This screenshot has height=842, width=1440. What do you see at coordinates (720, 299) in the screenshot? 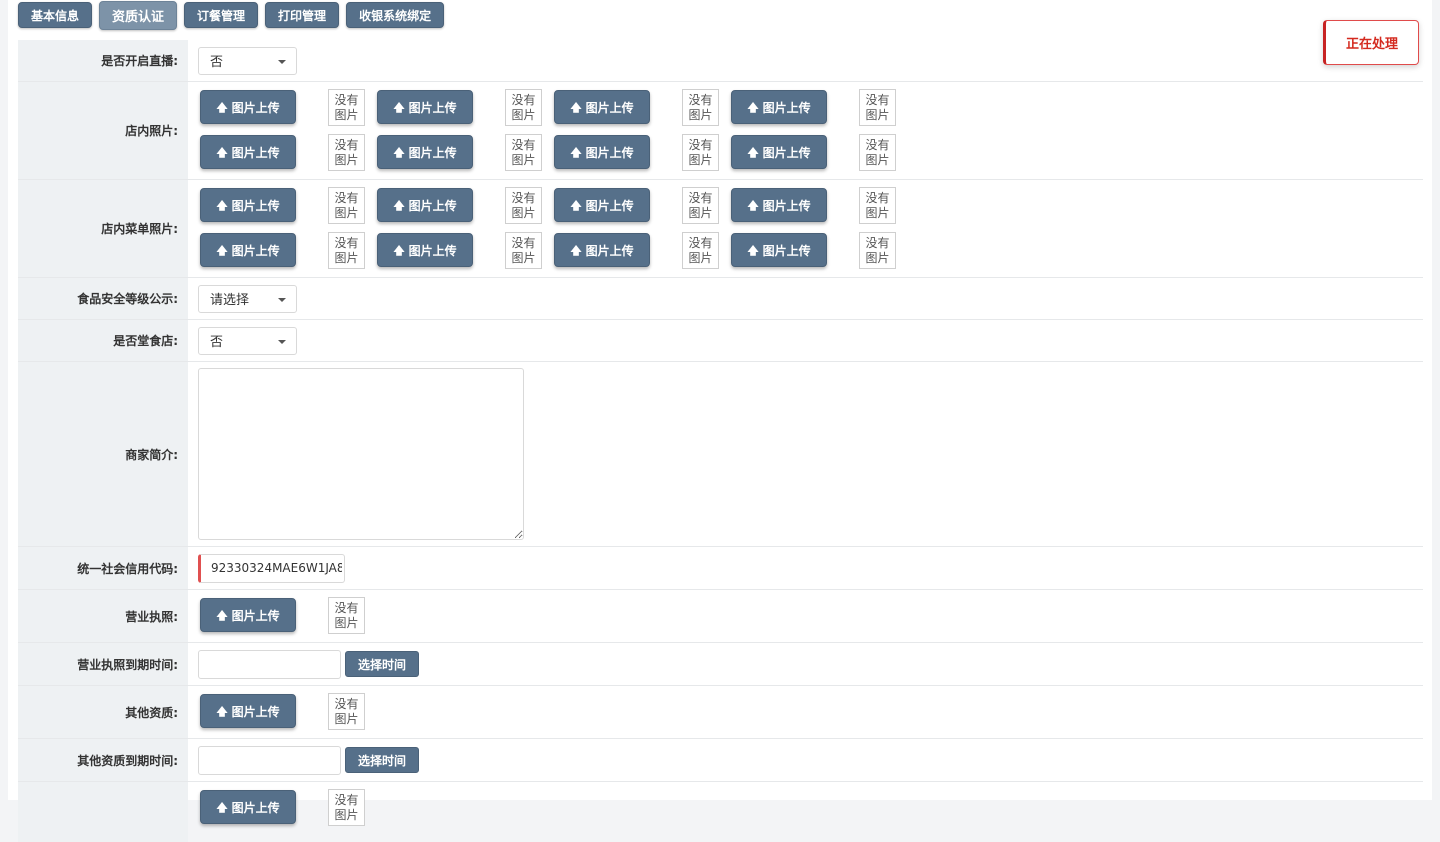
I see `row-food-safety: 食品安全等级公示: 请选择` at bounding box center [720, 299].